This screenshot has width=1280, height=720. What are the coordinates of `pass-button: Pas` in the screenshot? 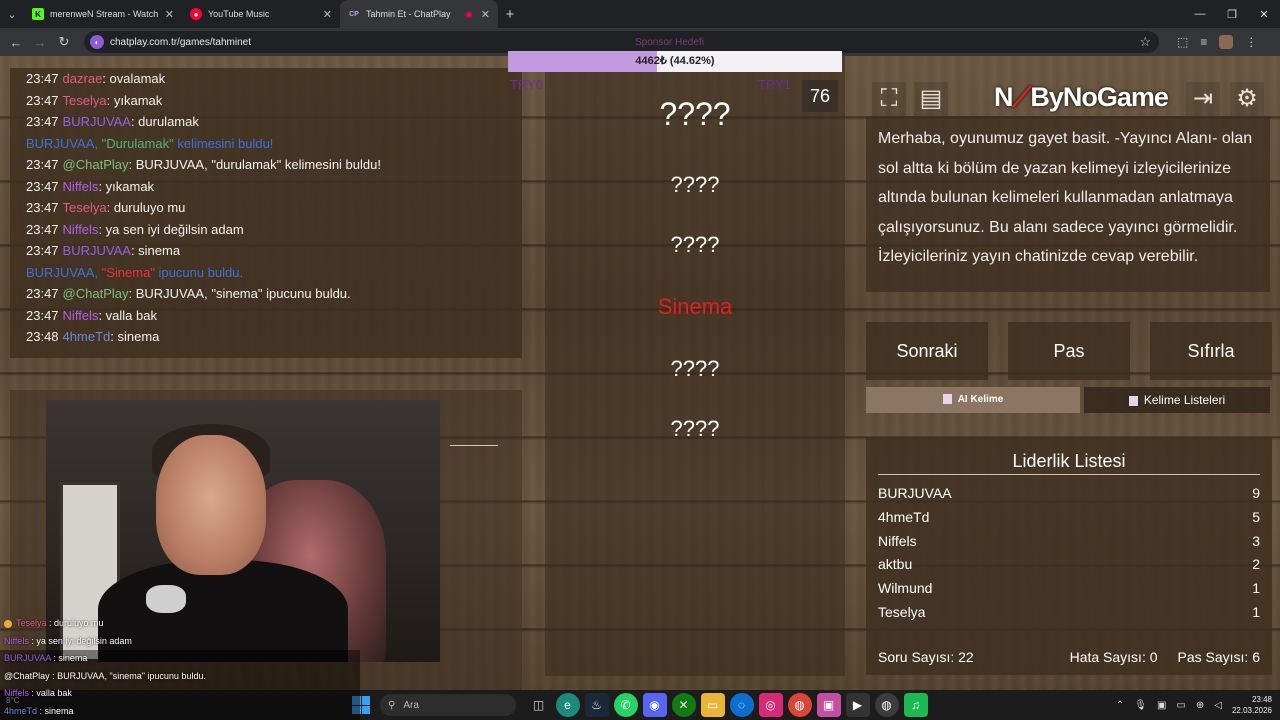 It's located at (1069, 351).